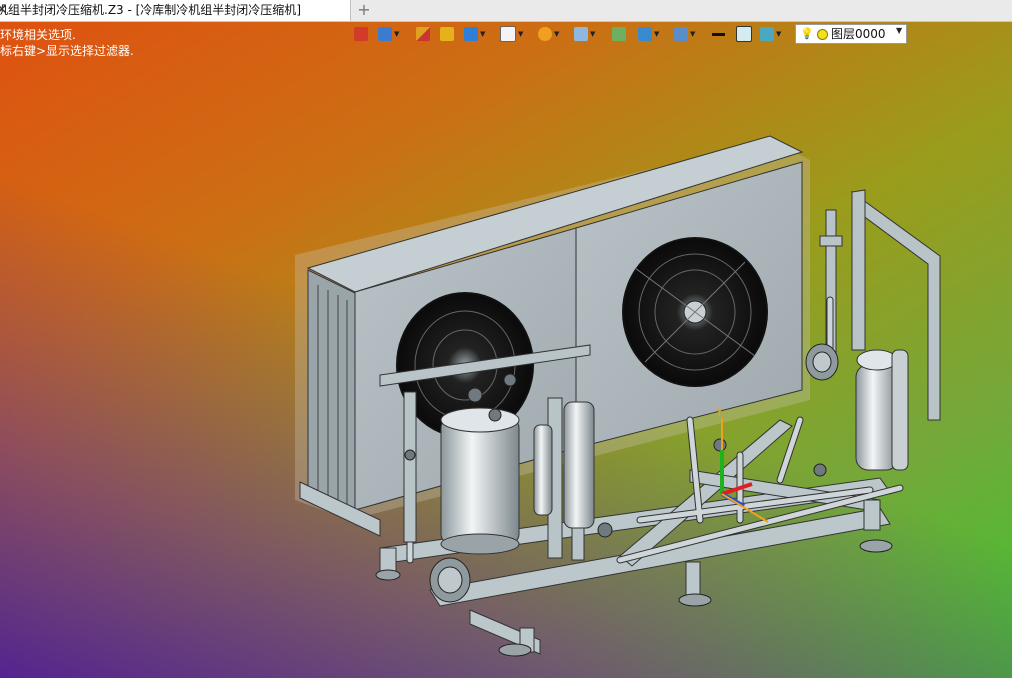 This screenshot has height=678, width=1012. I want to click on condenser-side-coil, so click(331, 390).